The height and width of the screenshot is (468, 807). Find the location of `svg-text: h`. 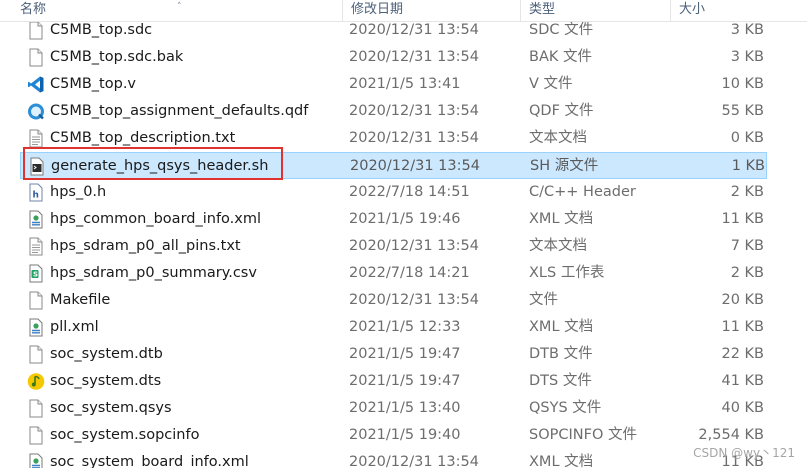

svg-text: h is located at coordinates (36, 196).